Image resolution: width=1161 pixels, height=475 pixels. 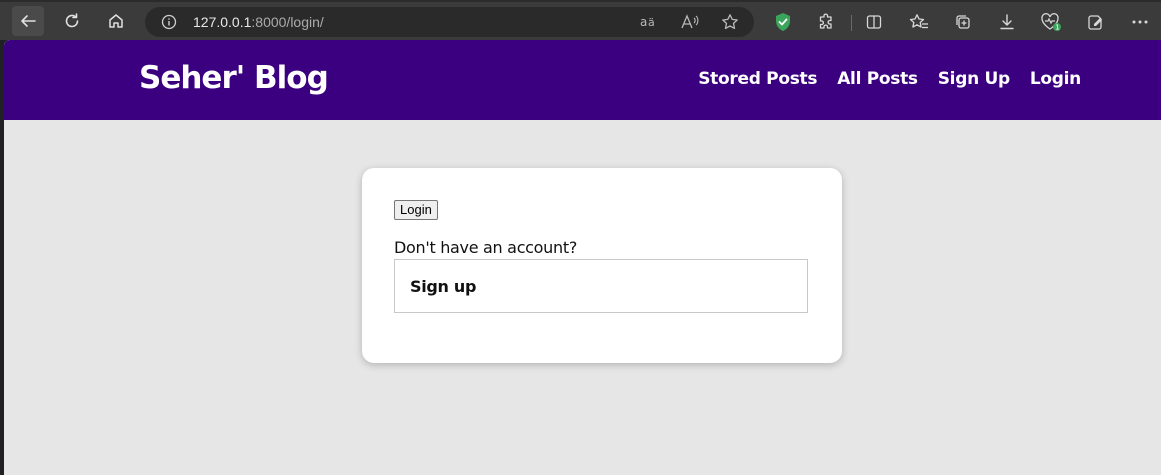 I want to click on browser-toolbar: 127.0.0.1:8000/login/ aä 1, so click(x=580, y=20).